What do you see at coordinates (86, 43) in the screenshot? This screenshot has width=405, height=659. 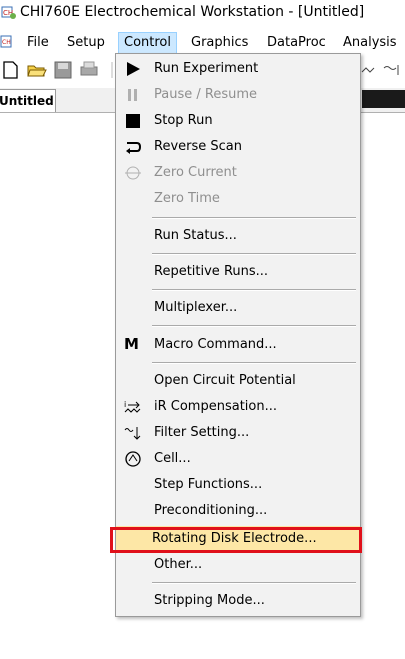 I see `menu-setup: Setup` at bounding box center [86, 43].